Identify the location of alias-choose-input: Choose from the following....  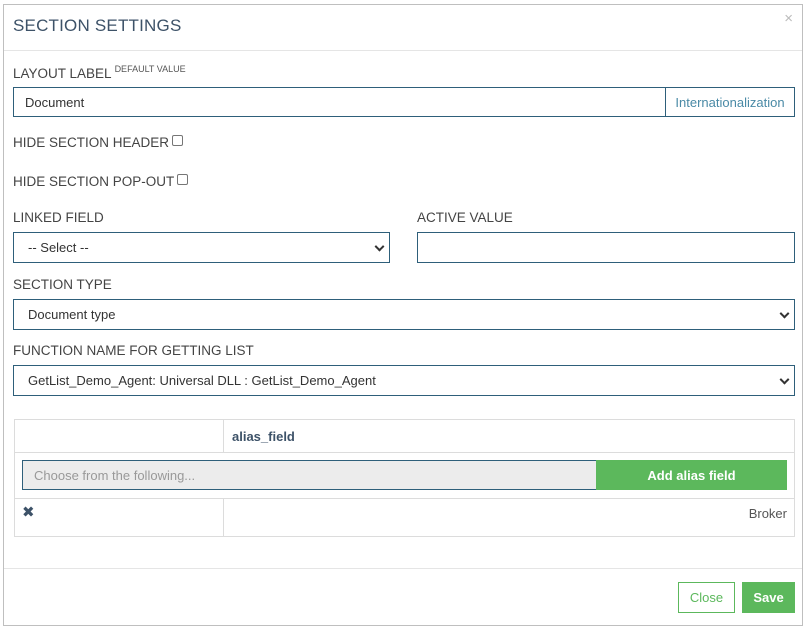
(309, 475).